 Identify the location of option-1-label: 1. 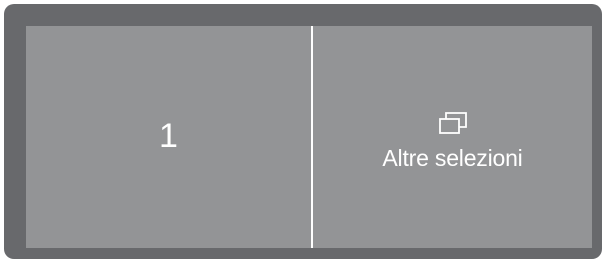
(168, 136).